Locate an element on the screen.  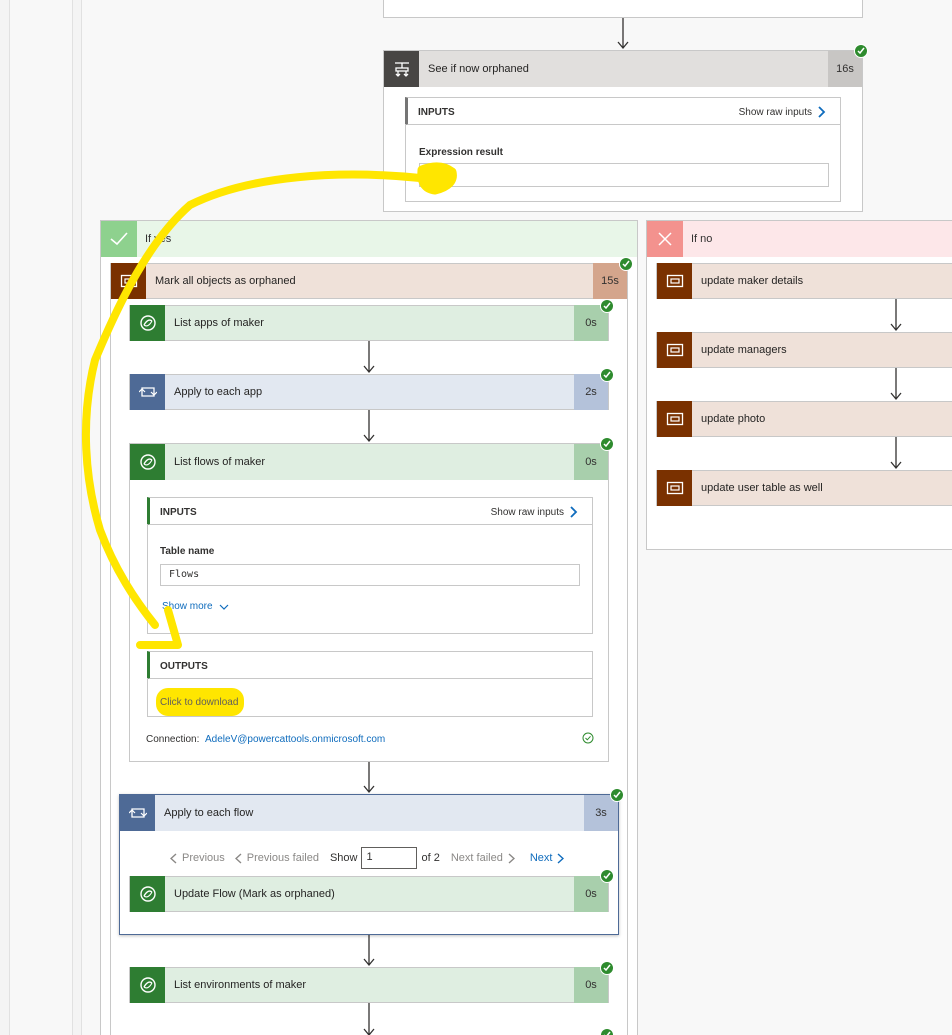
flows-inputs-section: INPUTS Show raw inputs is located at coordinates (370, 511).